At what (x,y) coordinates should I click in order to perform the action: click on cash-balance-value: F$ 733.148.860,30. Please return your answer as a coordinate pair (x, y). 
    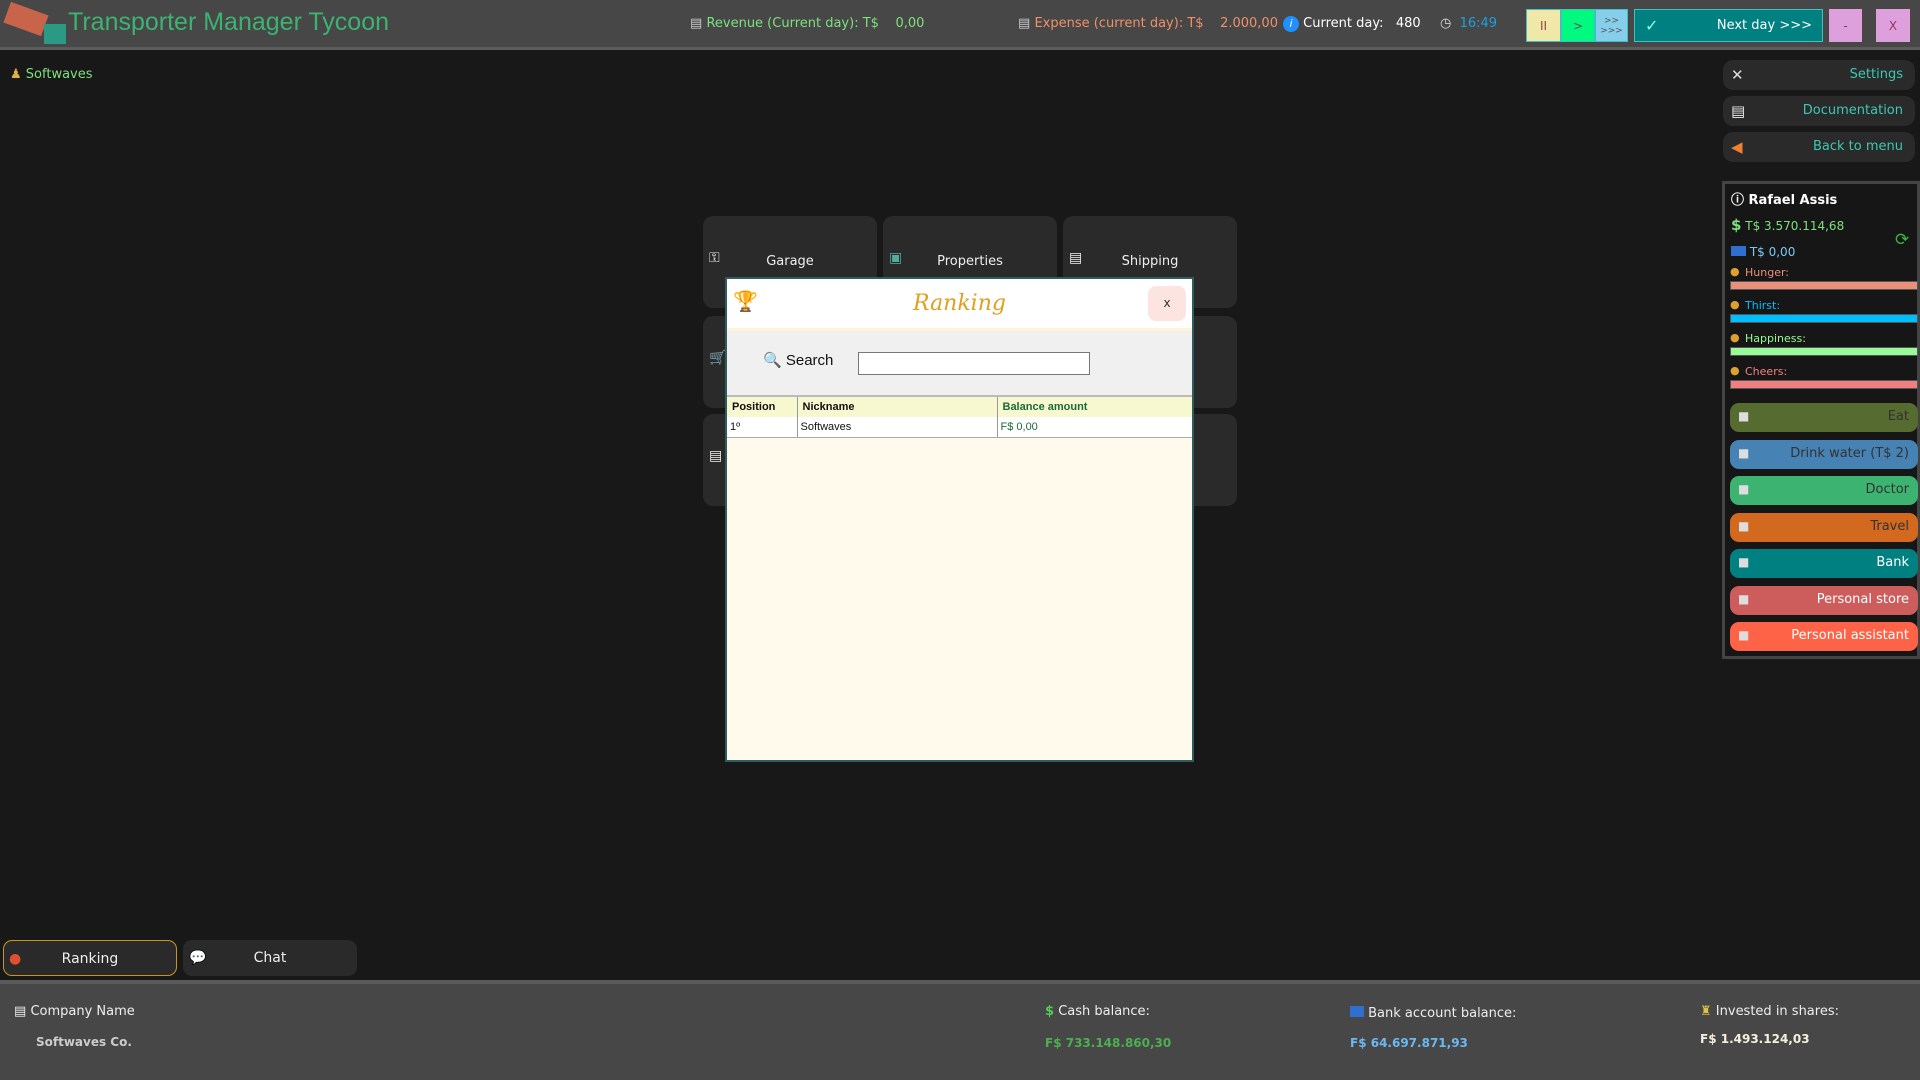
    Looking at the image, I should click on (1108, 1043).